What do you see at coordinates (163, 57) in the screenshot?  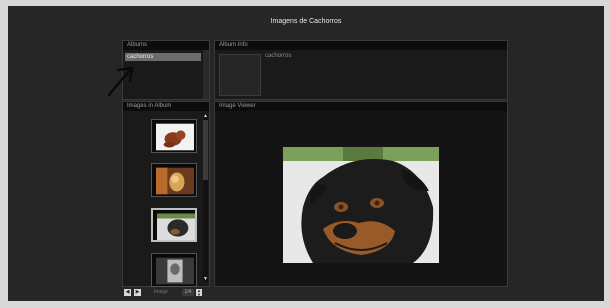 I see `album-item-cachorros: cachorros` at bounding box center [163, 57].